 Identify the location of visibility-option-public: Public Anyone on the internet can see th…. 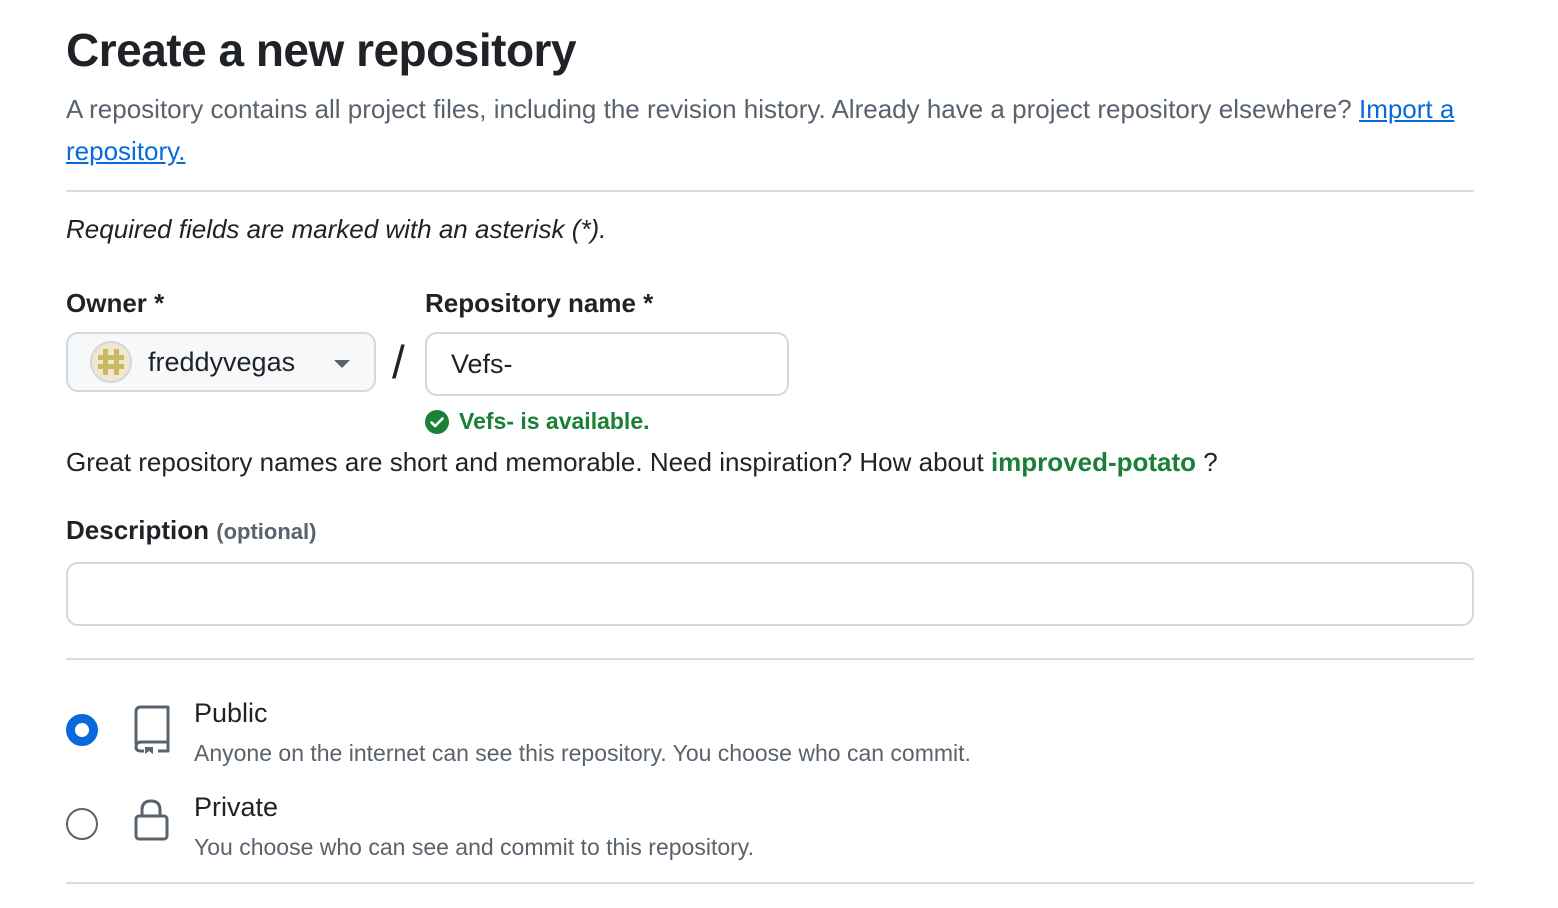
(666, 731).